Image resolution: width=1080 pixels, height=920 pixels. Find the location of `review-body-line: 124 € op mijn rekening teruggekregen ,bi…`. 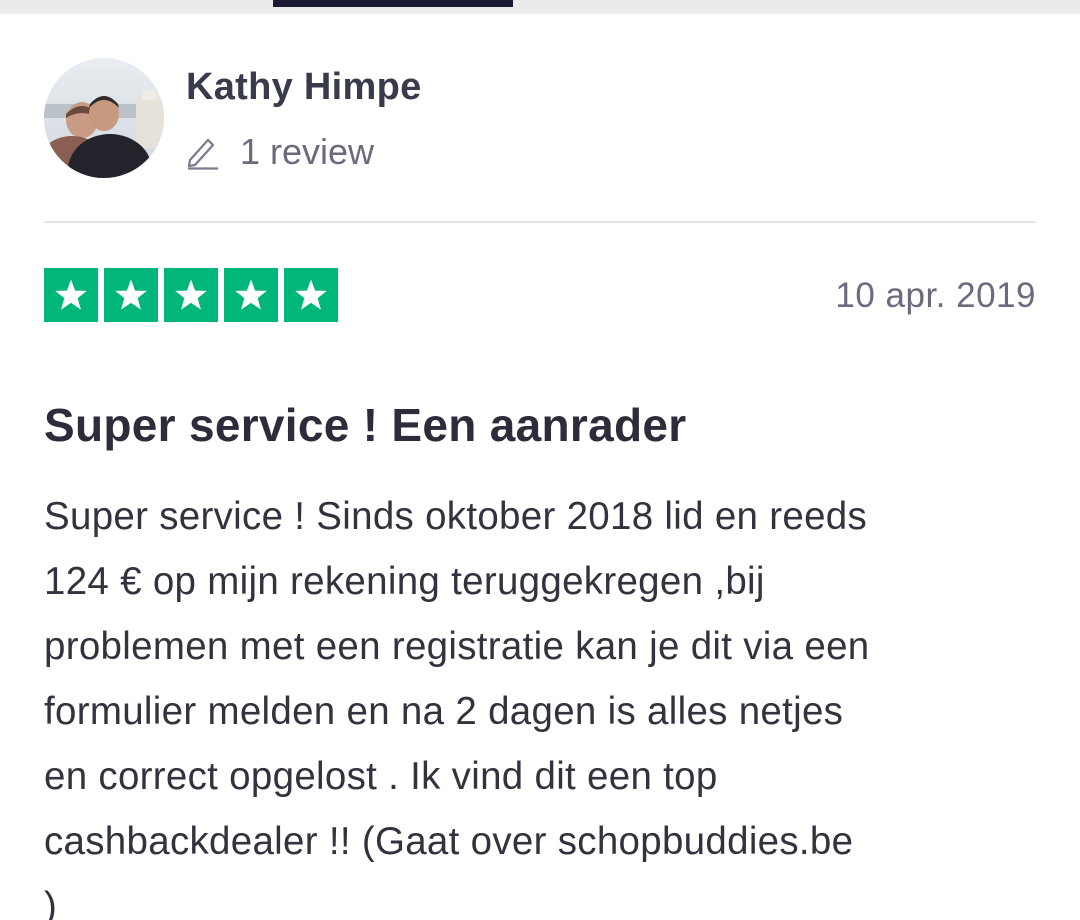

review-body-line: 124 € op mijn rekening teruggekregen ,bi… is located at coordinates (404, 581).